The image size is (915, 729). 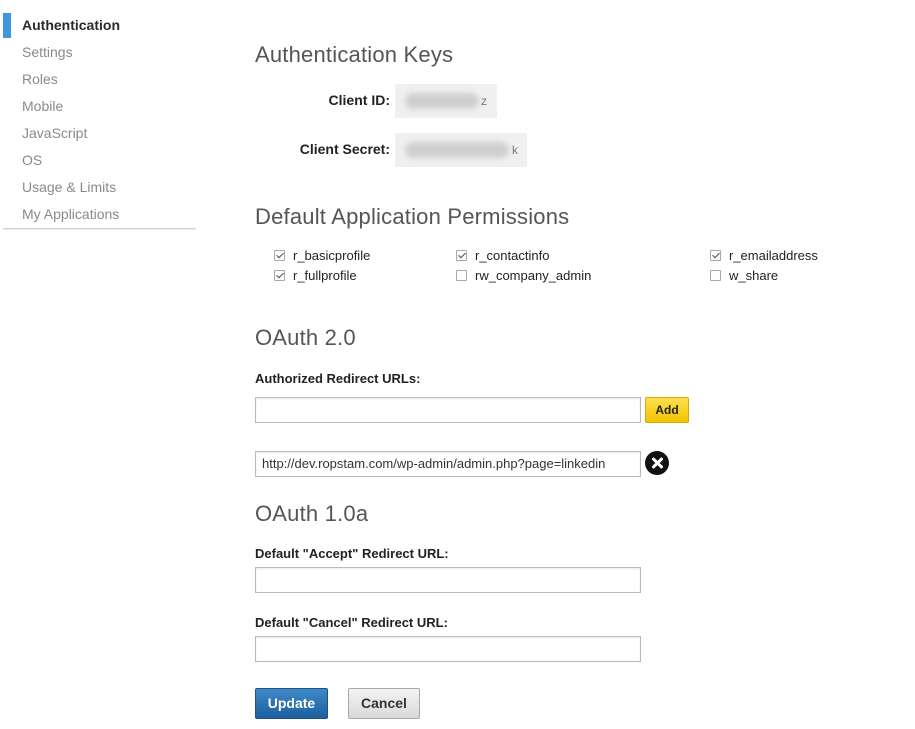 I want to click on cancel-redirect-label: Default "Cancel" Redirect URL:, so click(x=351, y=622).